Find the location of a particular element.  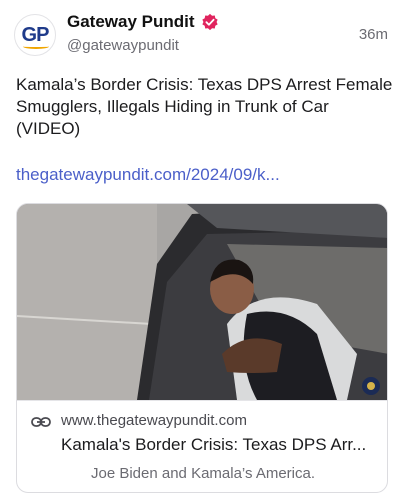

link-icon is located at coordinates (41, 422).